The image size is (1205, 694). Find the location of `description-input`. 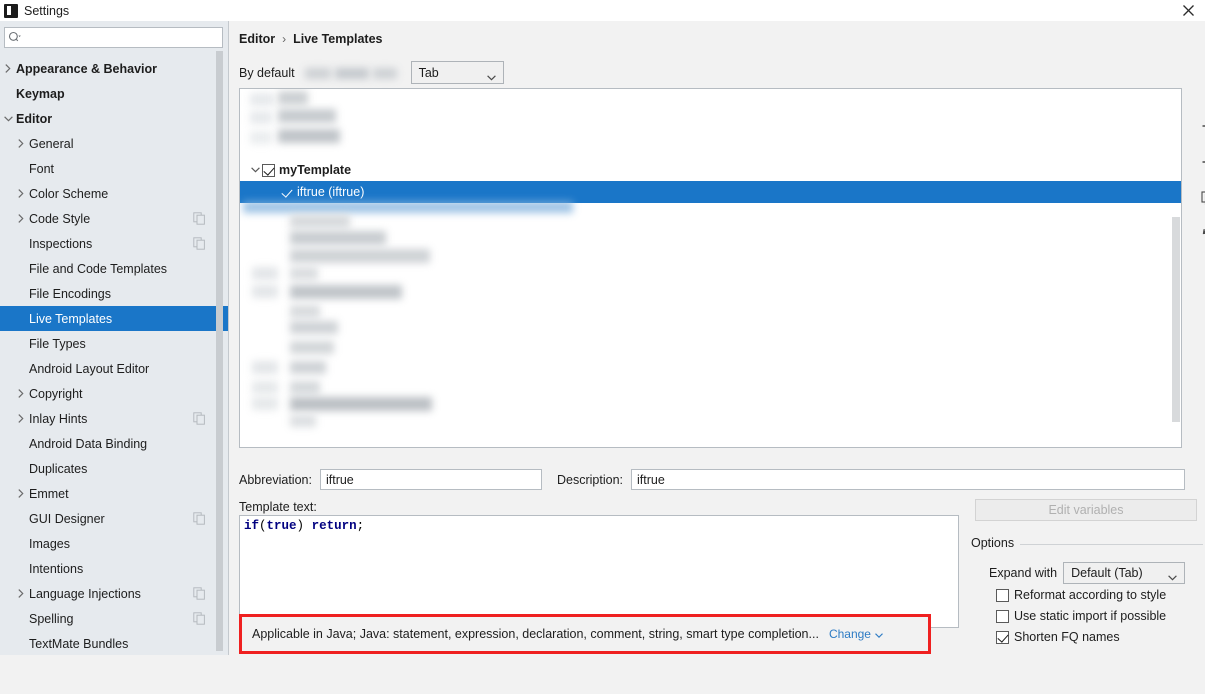

description-input is located at coordinates (908, 479).